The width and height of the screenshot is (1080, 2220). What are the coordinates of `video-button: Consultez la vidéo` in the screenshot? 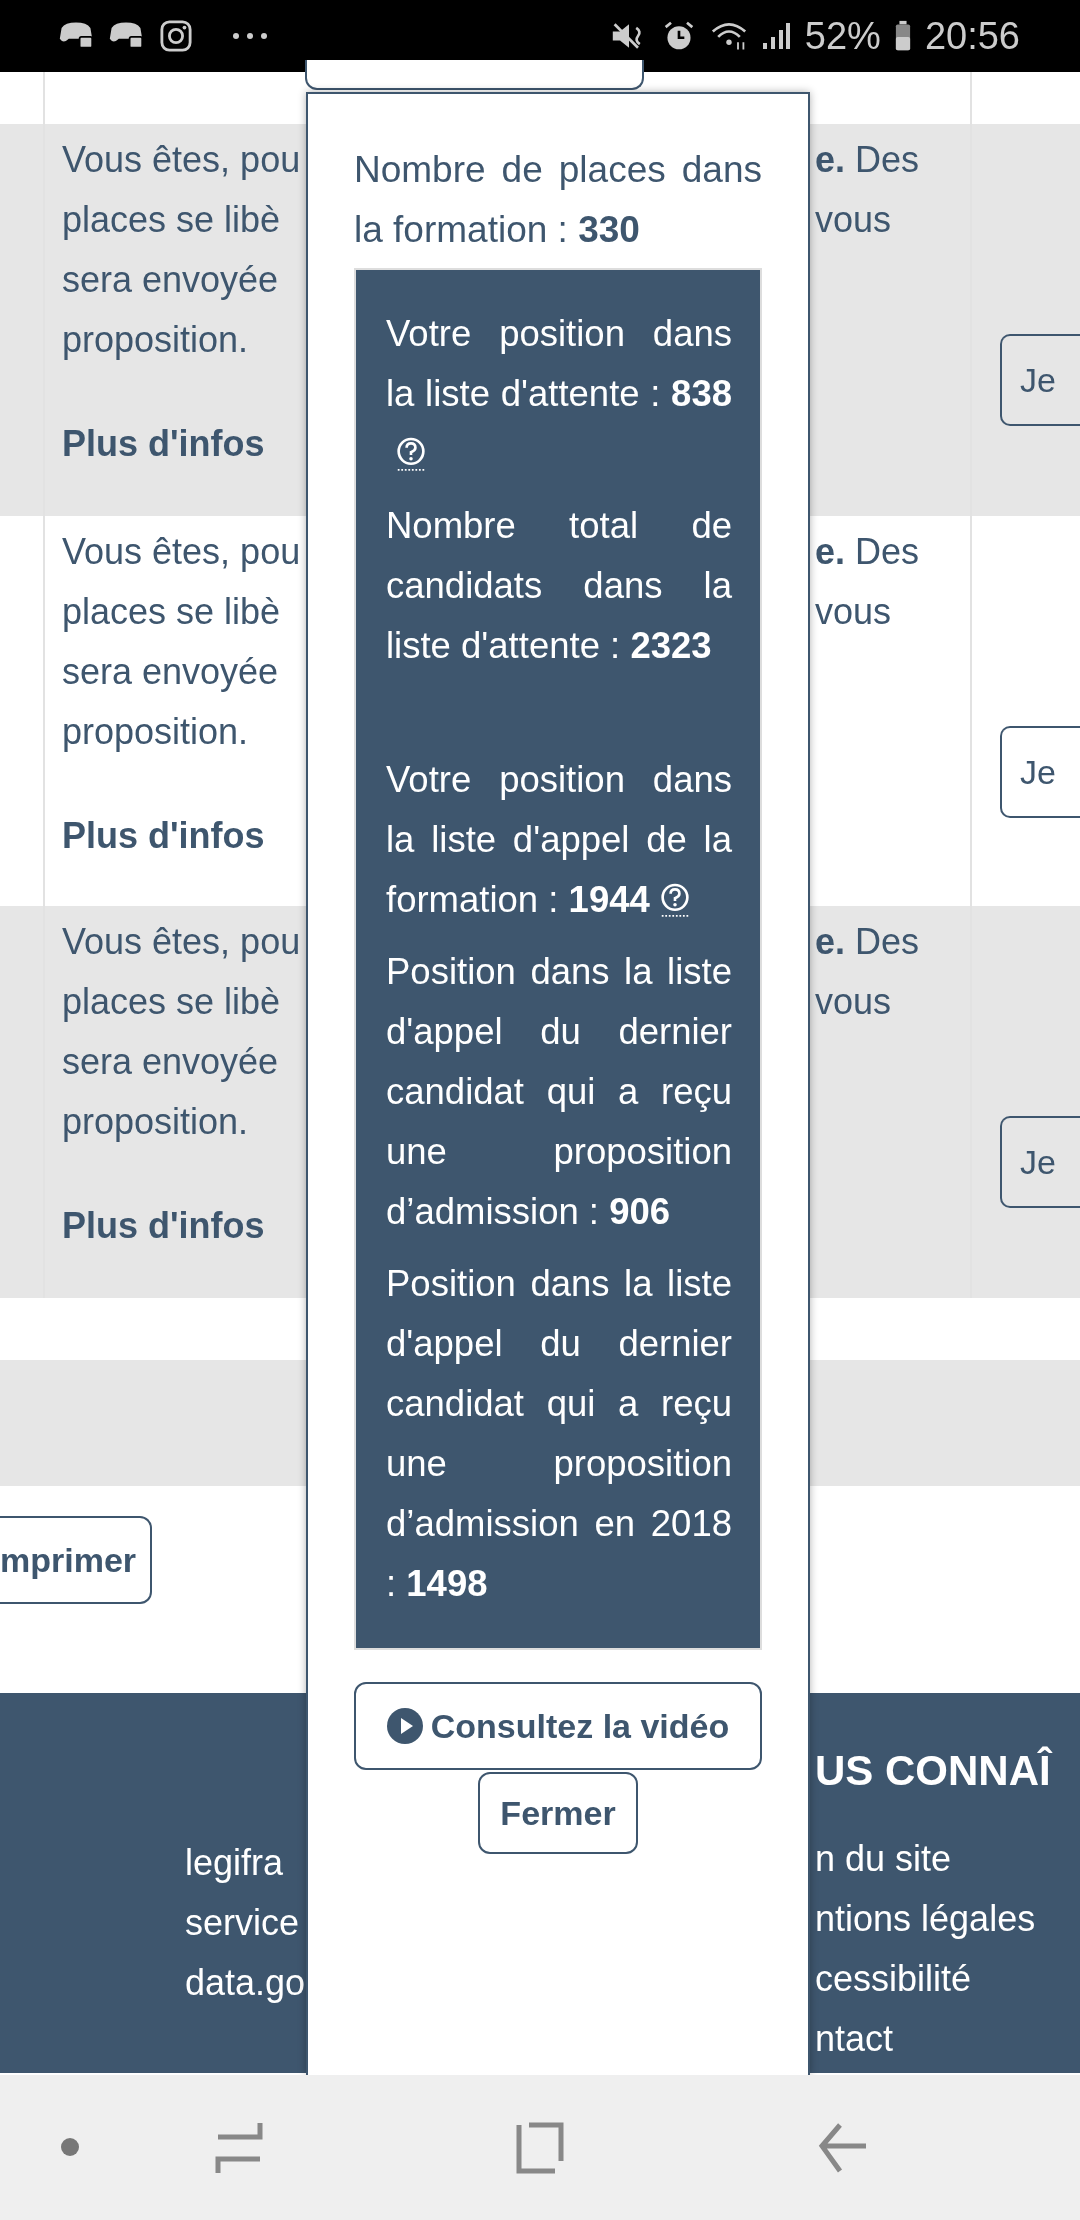 It's located at (558, 1726).